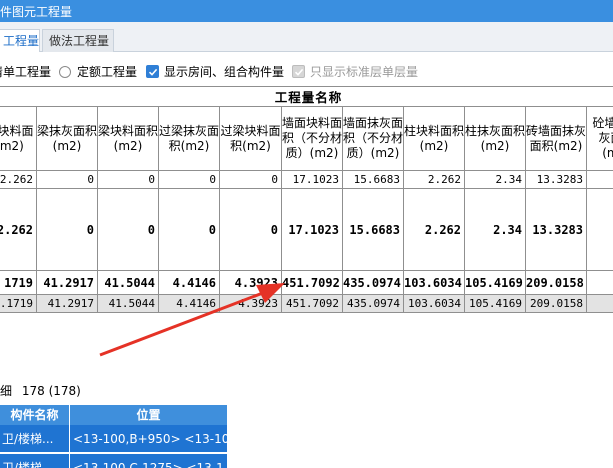 This screenshot has width=613, height=468. I want to click on tab-quantity: 工程量, so click(20, 40).